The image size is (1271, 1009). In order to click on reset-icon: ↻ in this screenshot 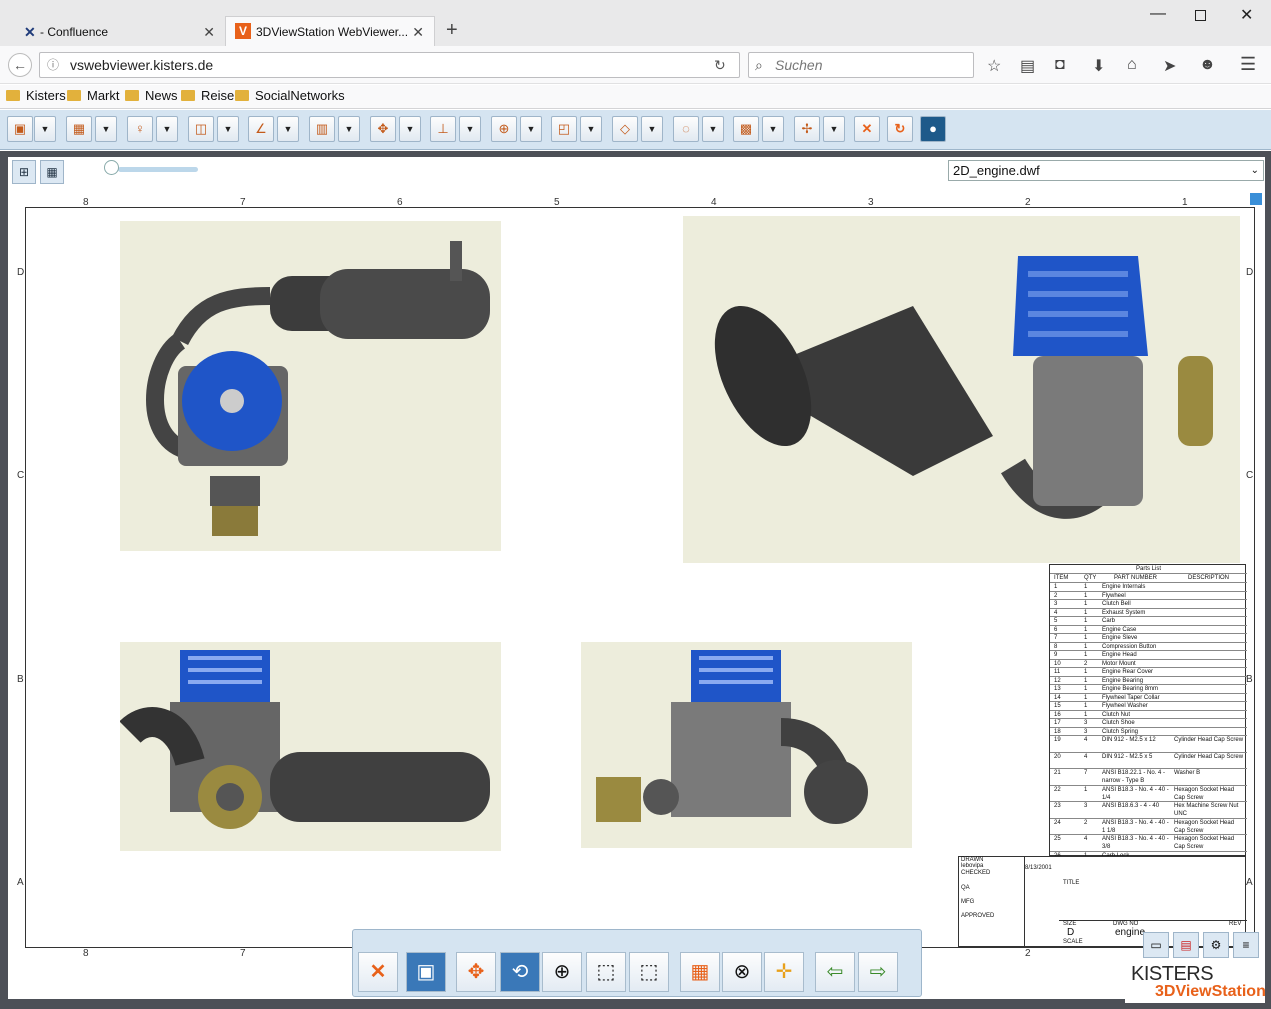, I will do `click(900, 129)`.